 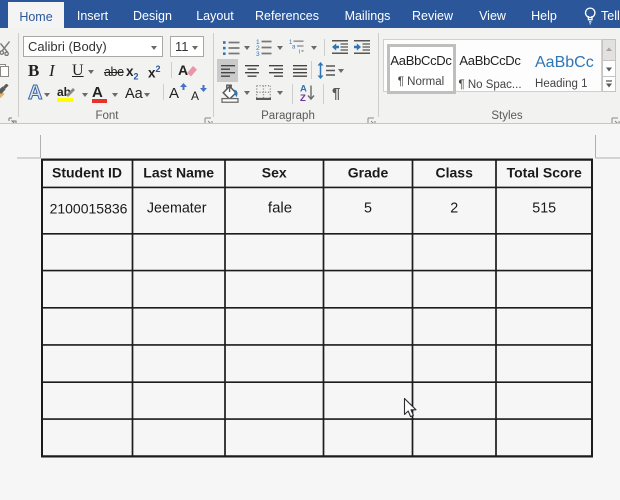 I want to click on svg-text: 515, so click(x=544, y=209).